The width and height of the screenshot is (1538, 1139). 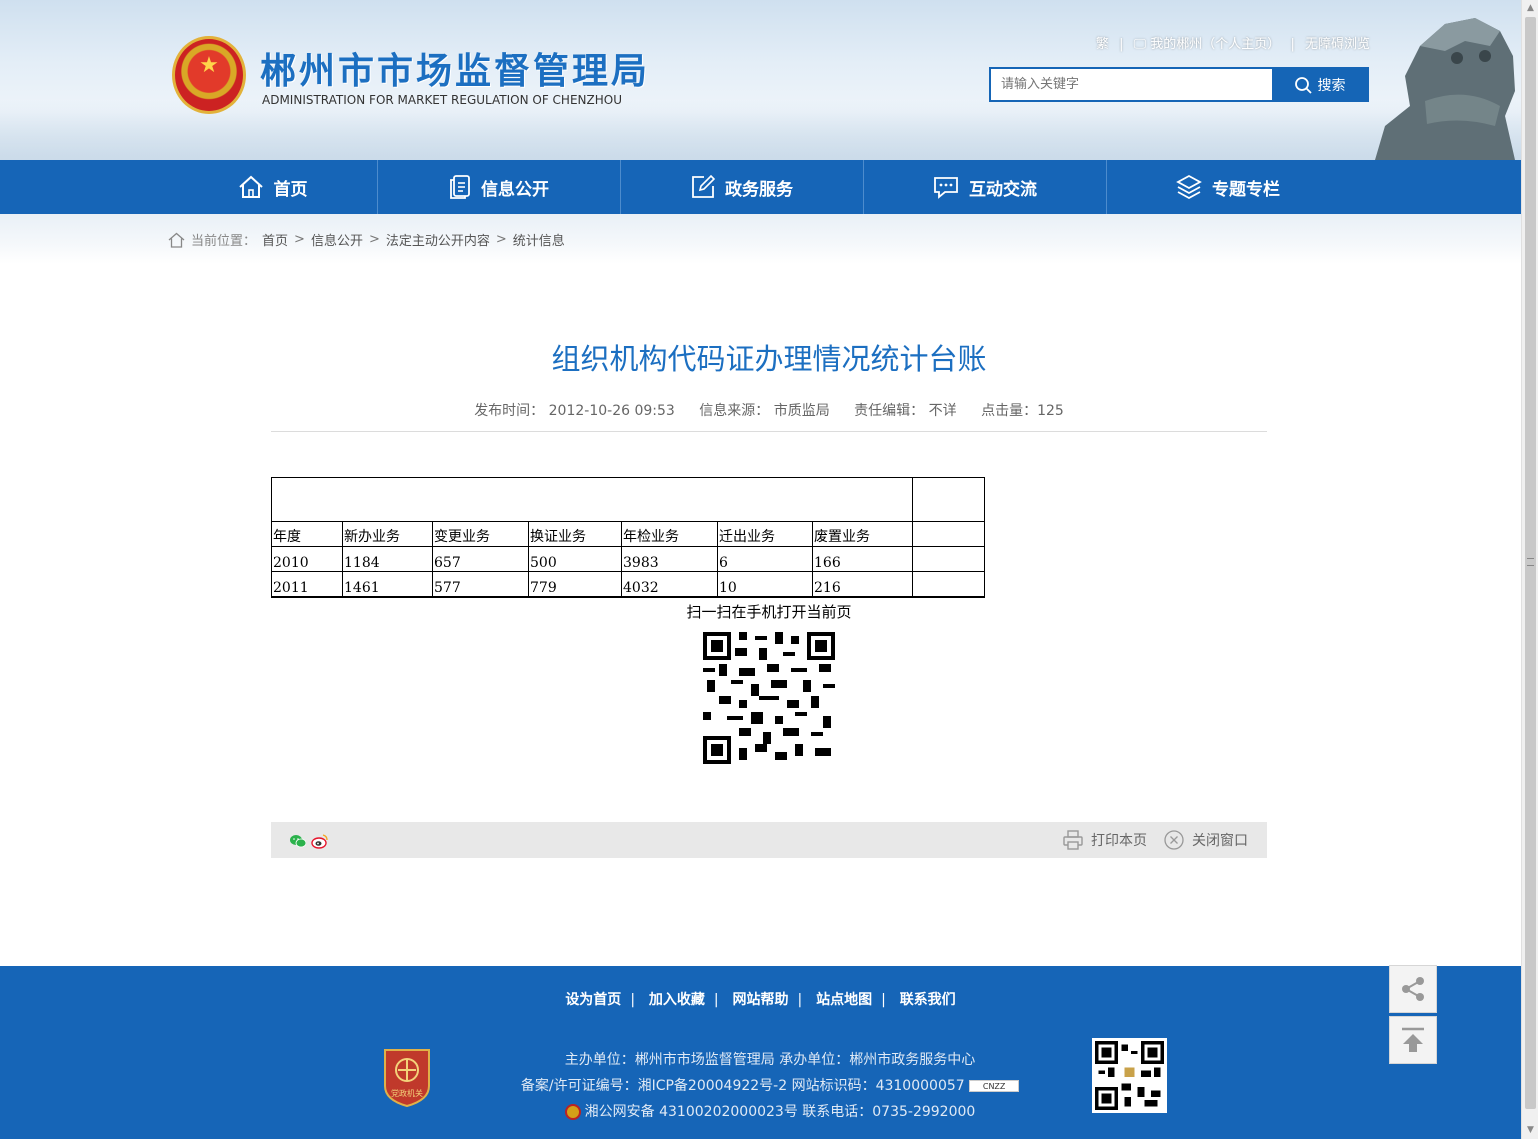 What do you see at coordinates (387, 559) in the screenshot?
I see `table-cell: 1184` at bounding box center [387, 559].